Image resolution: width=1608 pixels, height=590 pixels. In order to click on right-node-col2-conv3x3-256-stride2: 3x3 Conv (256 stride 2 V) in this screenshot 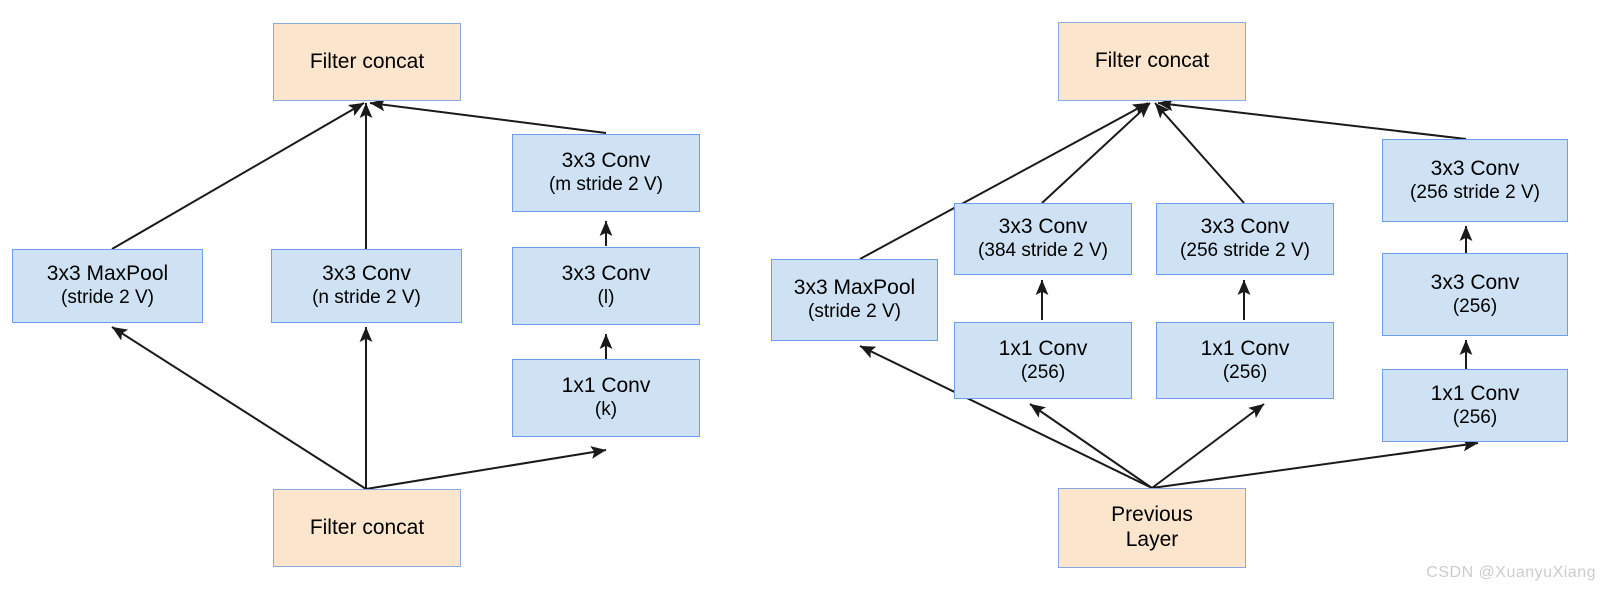, I will do `click(1245, 239)`.